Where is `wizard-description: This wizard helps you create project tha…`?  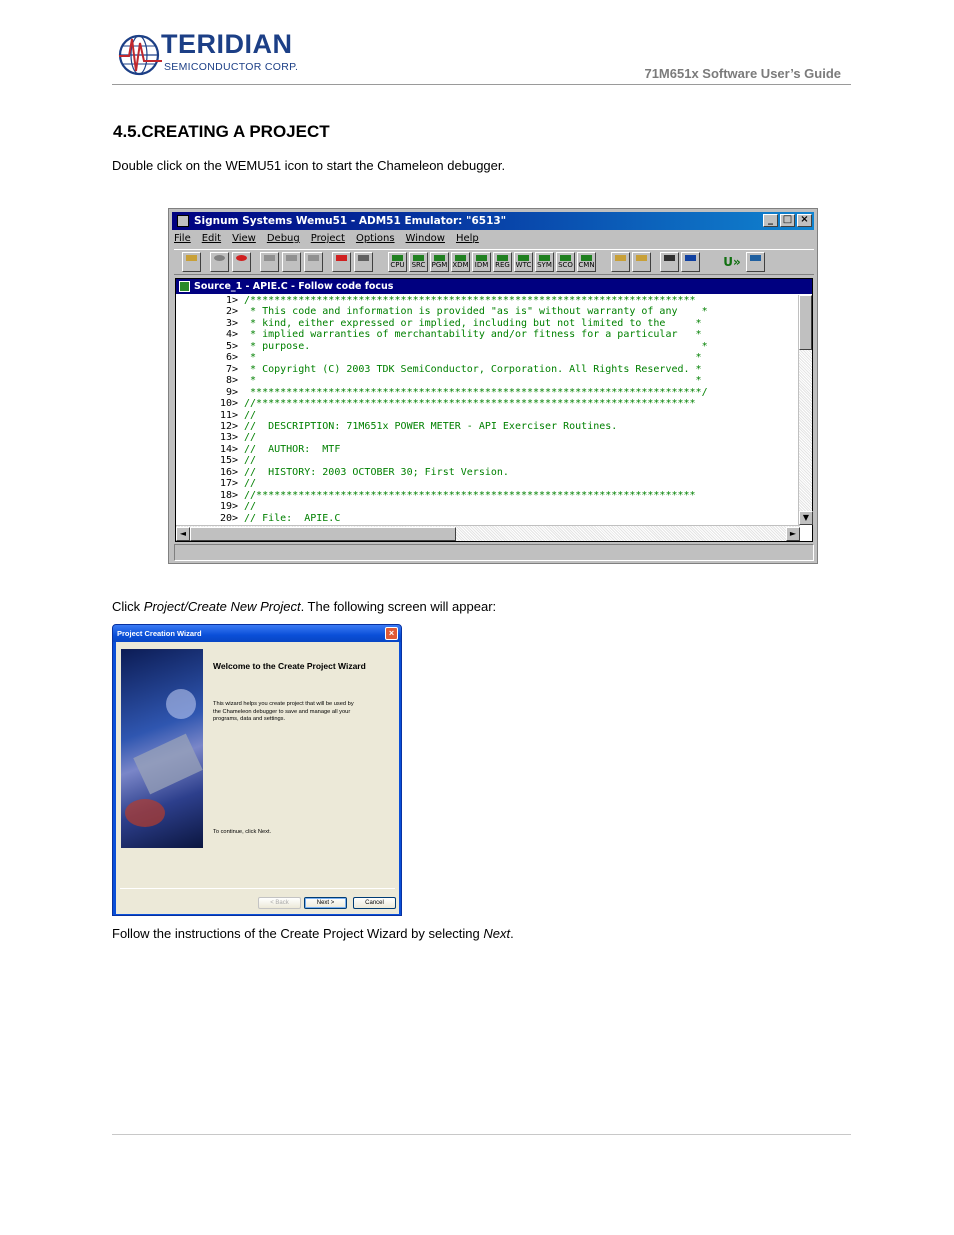 wizard-description: This wizard helps you create project tha… is located at coordinates (283, 712).